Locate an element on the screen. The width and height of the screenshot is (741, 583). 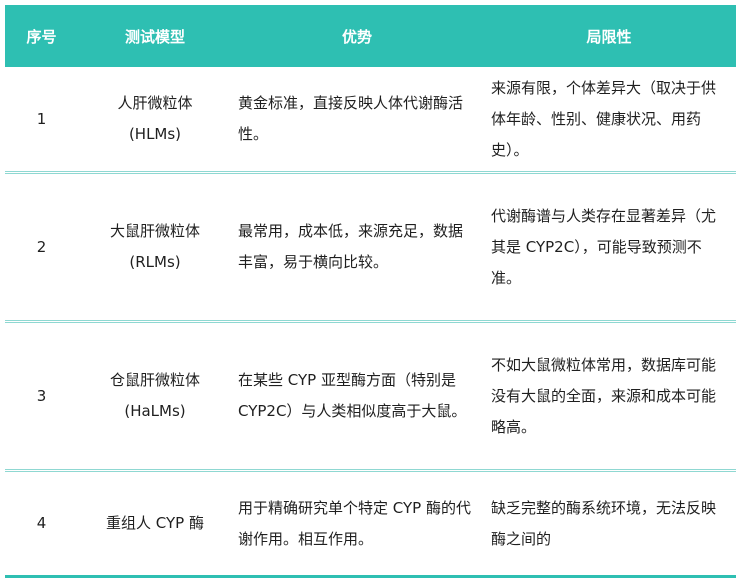
header-advantage: 优势 is located at coordinates (357, 36).